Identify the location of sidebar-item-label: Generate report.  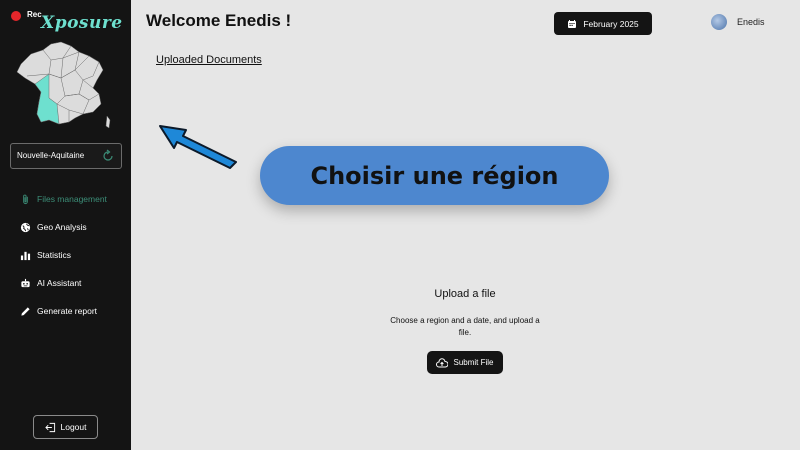
(67, 311).